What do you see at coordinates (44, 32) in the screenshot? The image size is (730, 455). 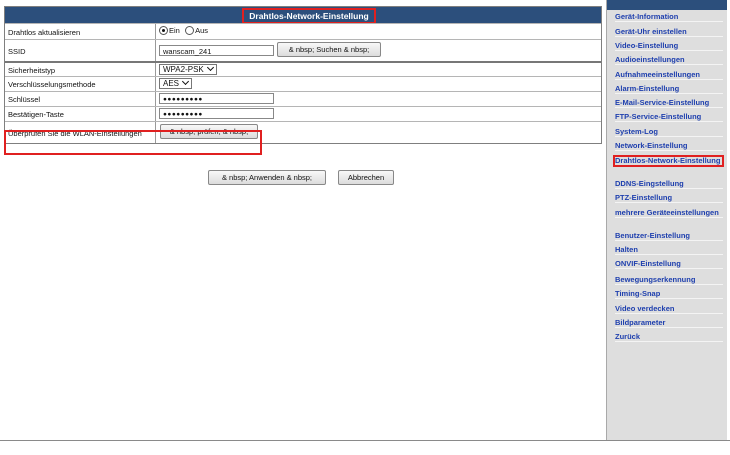 I see `wifi-enabled-label: Drahtlos aktualisieren` at bounding box center [44, 32].